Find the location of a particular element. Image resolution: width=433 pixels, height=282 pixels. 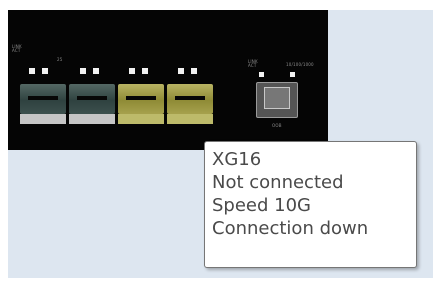

oob-label: OOB is located at coordinates (277, 125).